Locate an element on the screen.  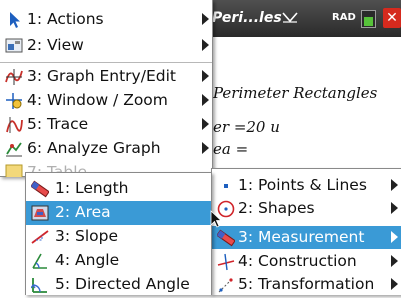
menu-item-label: 5: Trace is located at coordinates (58, 124).